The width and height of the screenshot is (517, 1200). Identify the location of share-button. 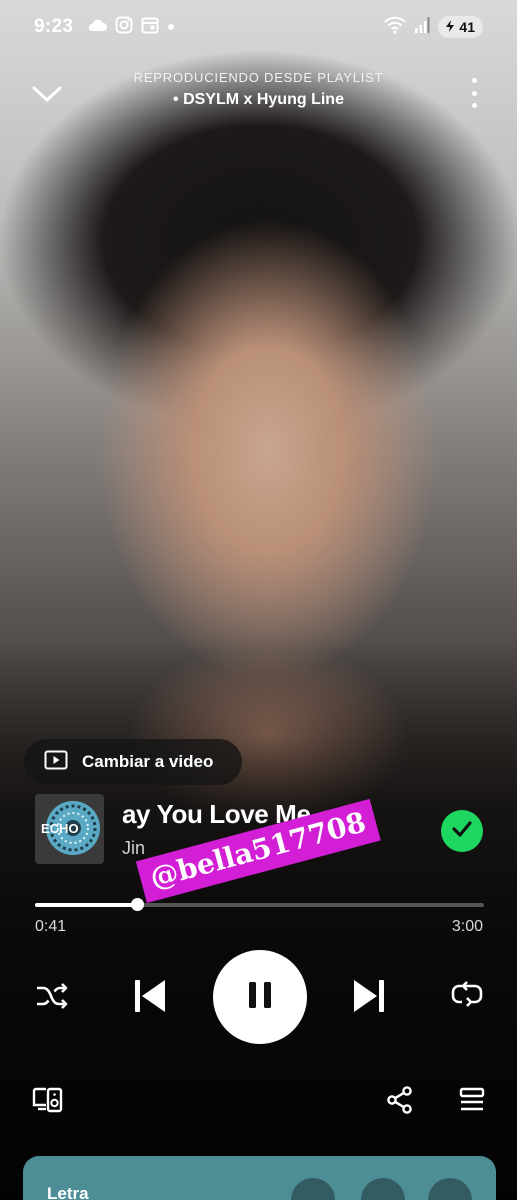
(400, 1102).